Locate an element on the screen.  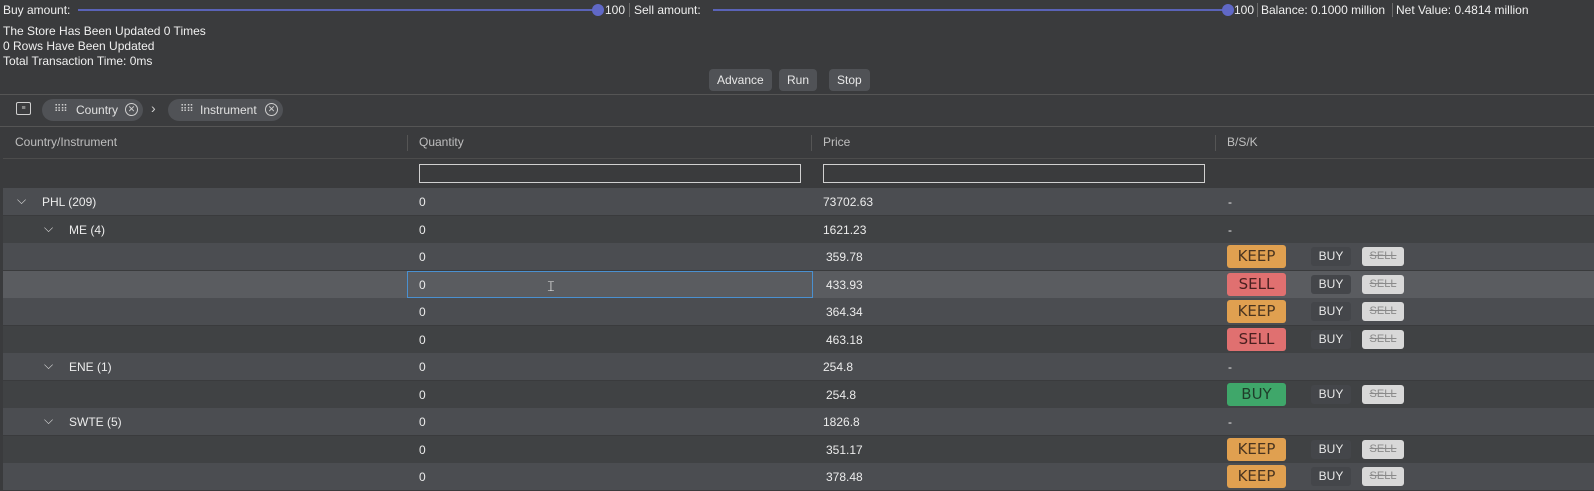
table-row: 0 433.93 SELL BUY SELL 𝙸 is located at coordinates (798, 285).